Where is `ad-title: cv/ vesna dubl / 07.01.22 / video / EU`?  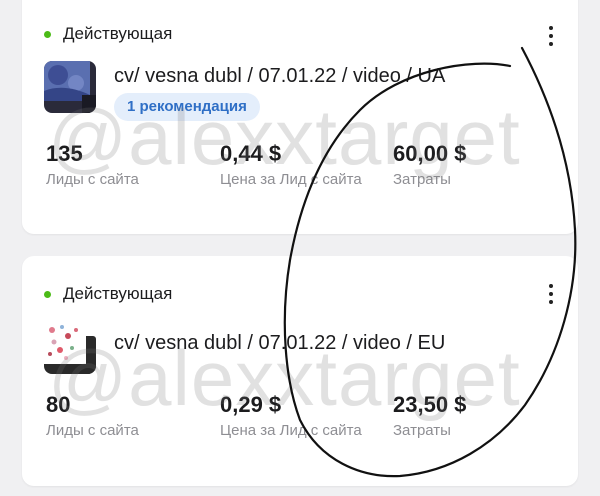
ad-title: cv/ vesna dubl / 07.01.22 / video / EU is located at coordinates (279, 343).